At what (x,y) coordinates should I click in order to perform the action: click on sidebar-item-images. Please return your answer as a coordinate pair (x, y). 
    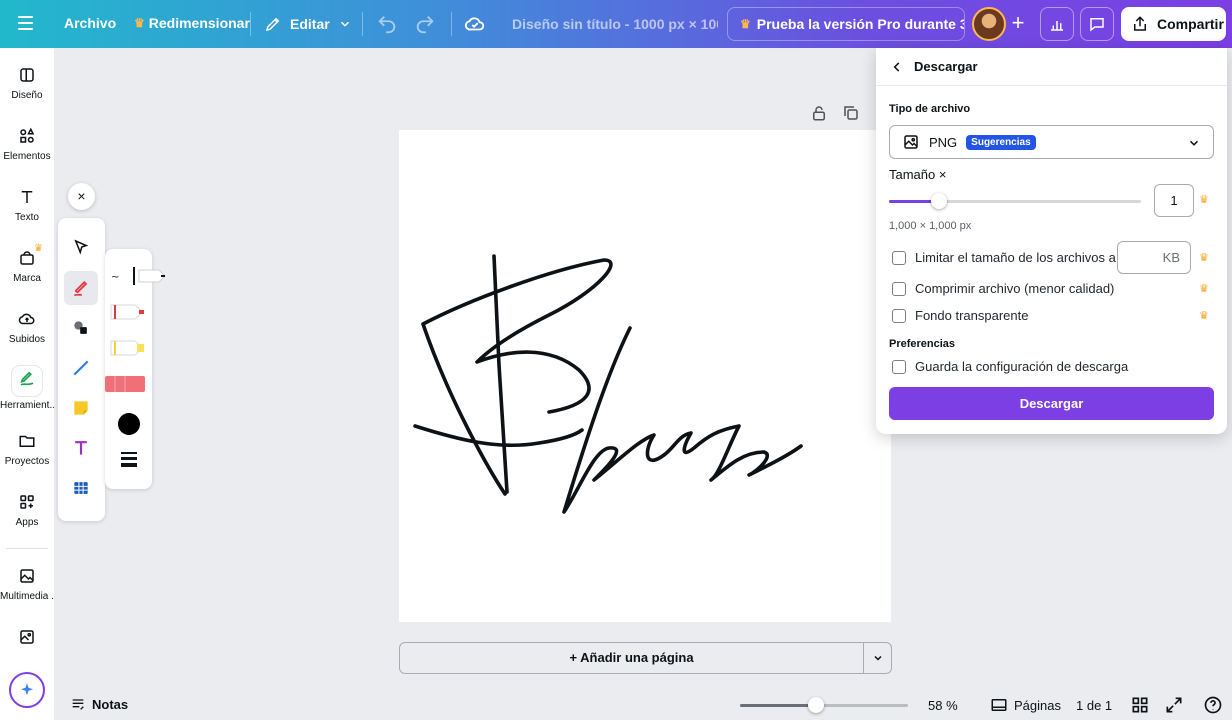
    Looking at the image, I should click on (27, 640).